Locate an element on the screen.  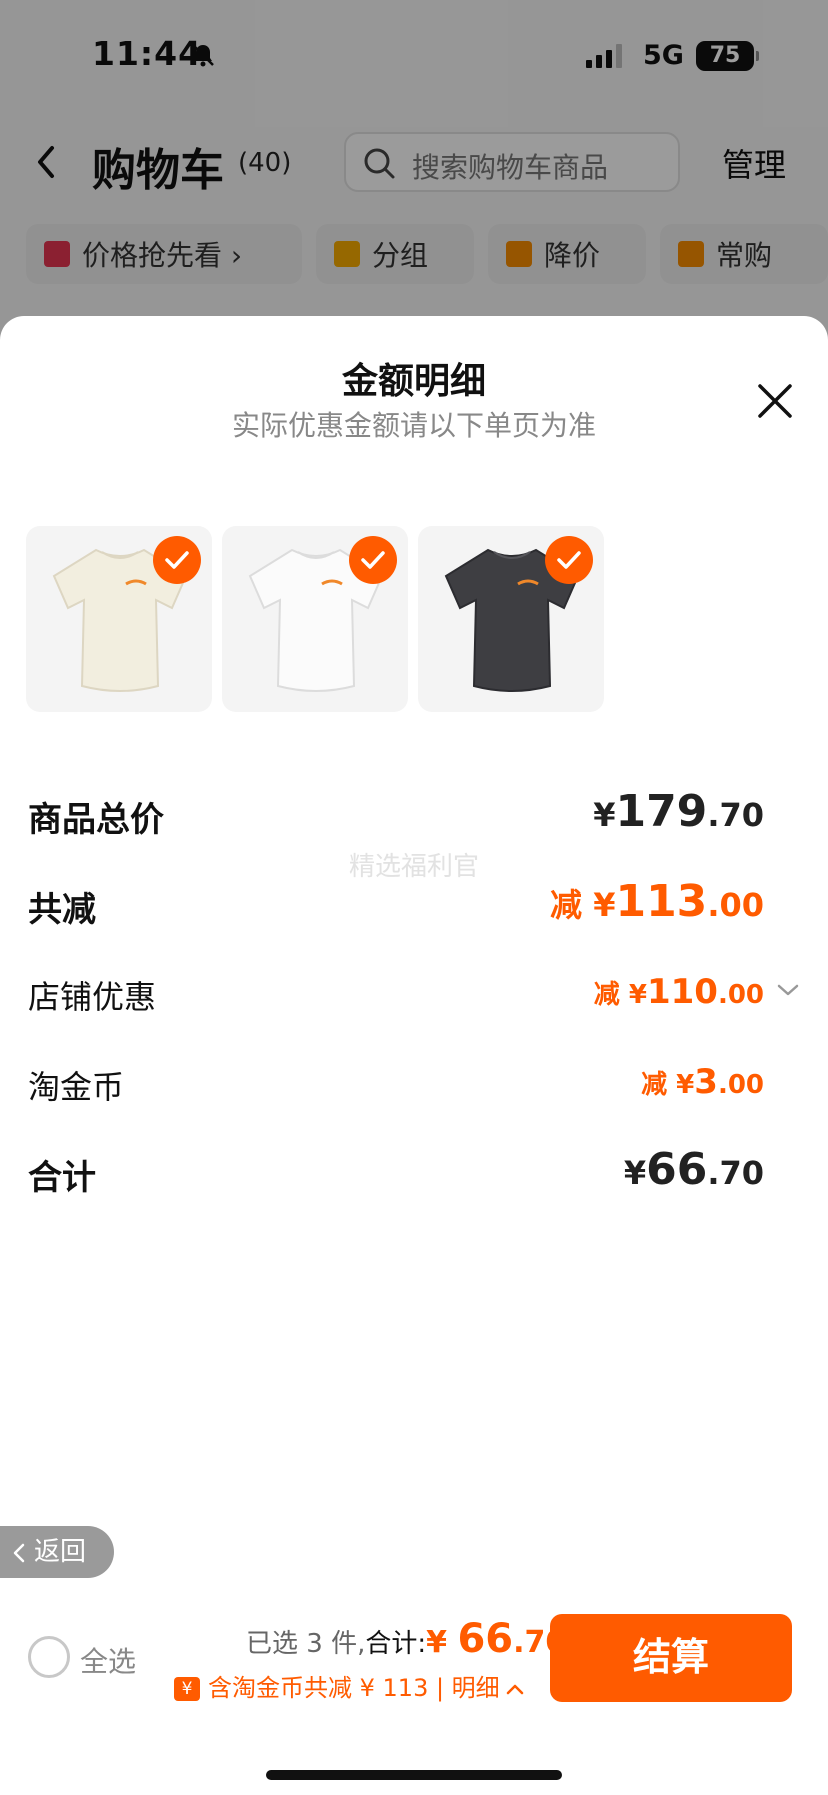
back-label: 返回 is located at coordinates (60, 1552).